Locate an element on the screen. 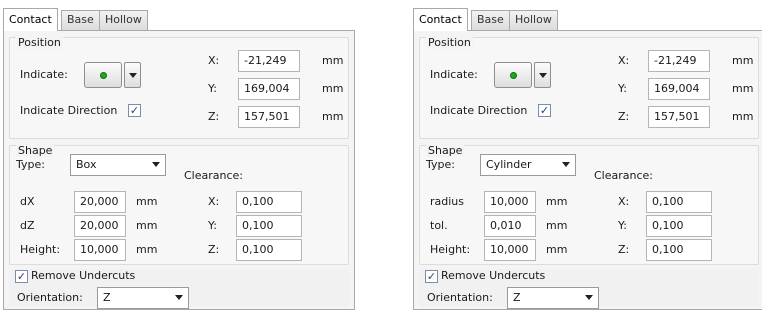 The height and width of the screenshot is (314, 762). shape-type-select: Cylinder is located at coordinates (528, 165).